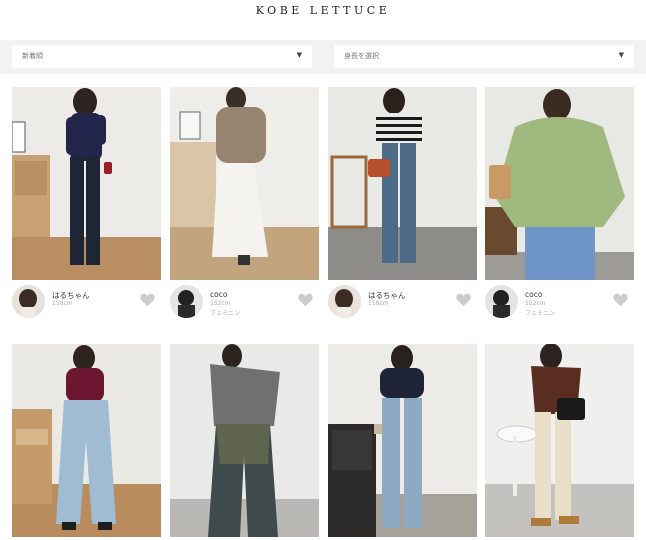 The image size is (646, 540). I want to click on sort-select: 新着順 ▼, so click(162, 56).